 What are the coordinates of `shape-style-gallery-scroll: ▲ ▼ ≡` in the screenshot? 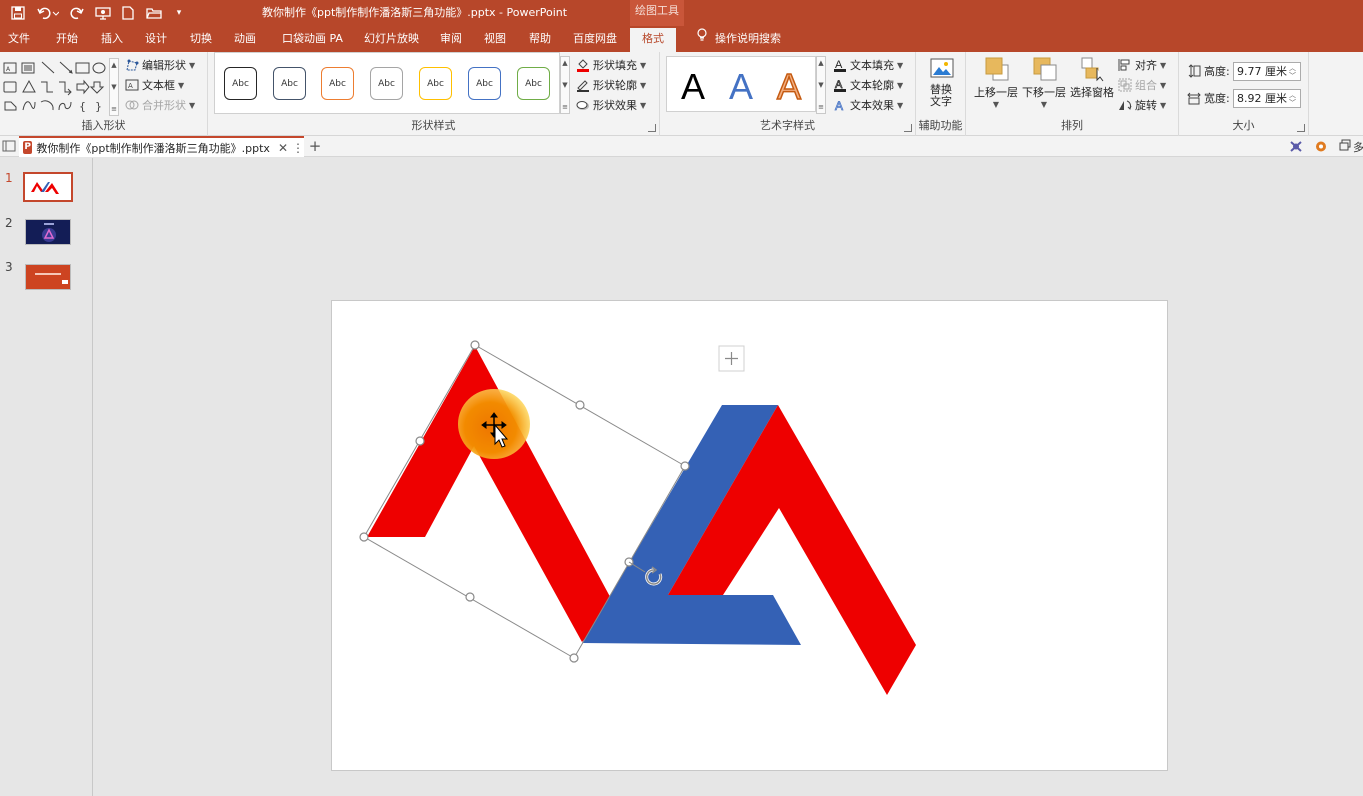 It's located at (565, 85).